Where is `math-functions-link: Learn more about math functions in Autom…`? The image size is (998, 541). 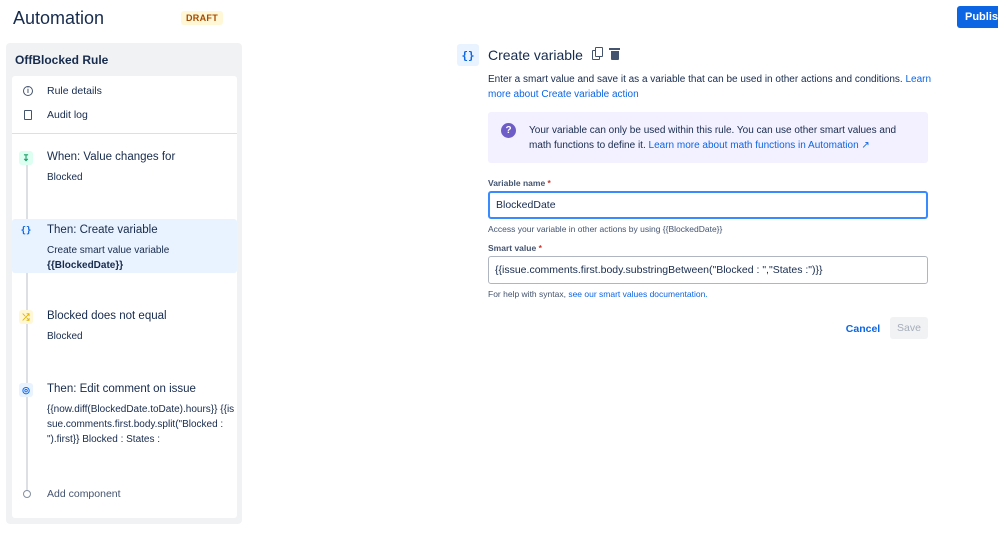 math-functions-link: Learn more about math functions in Autom… is located at coordinates (759, 145).